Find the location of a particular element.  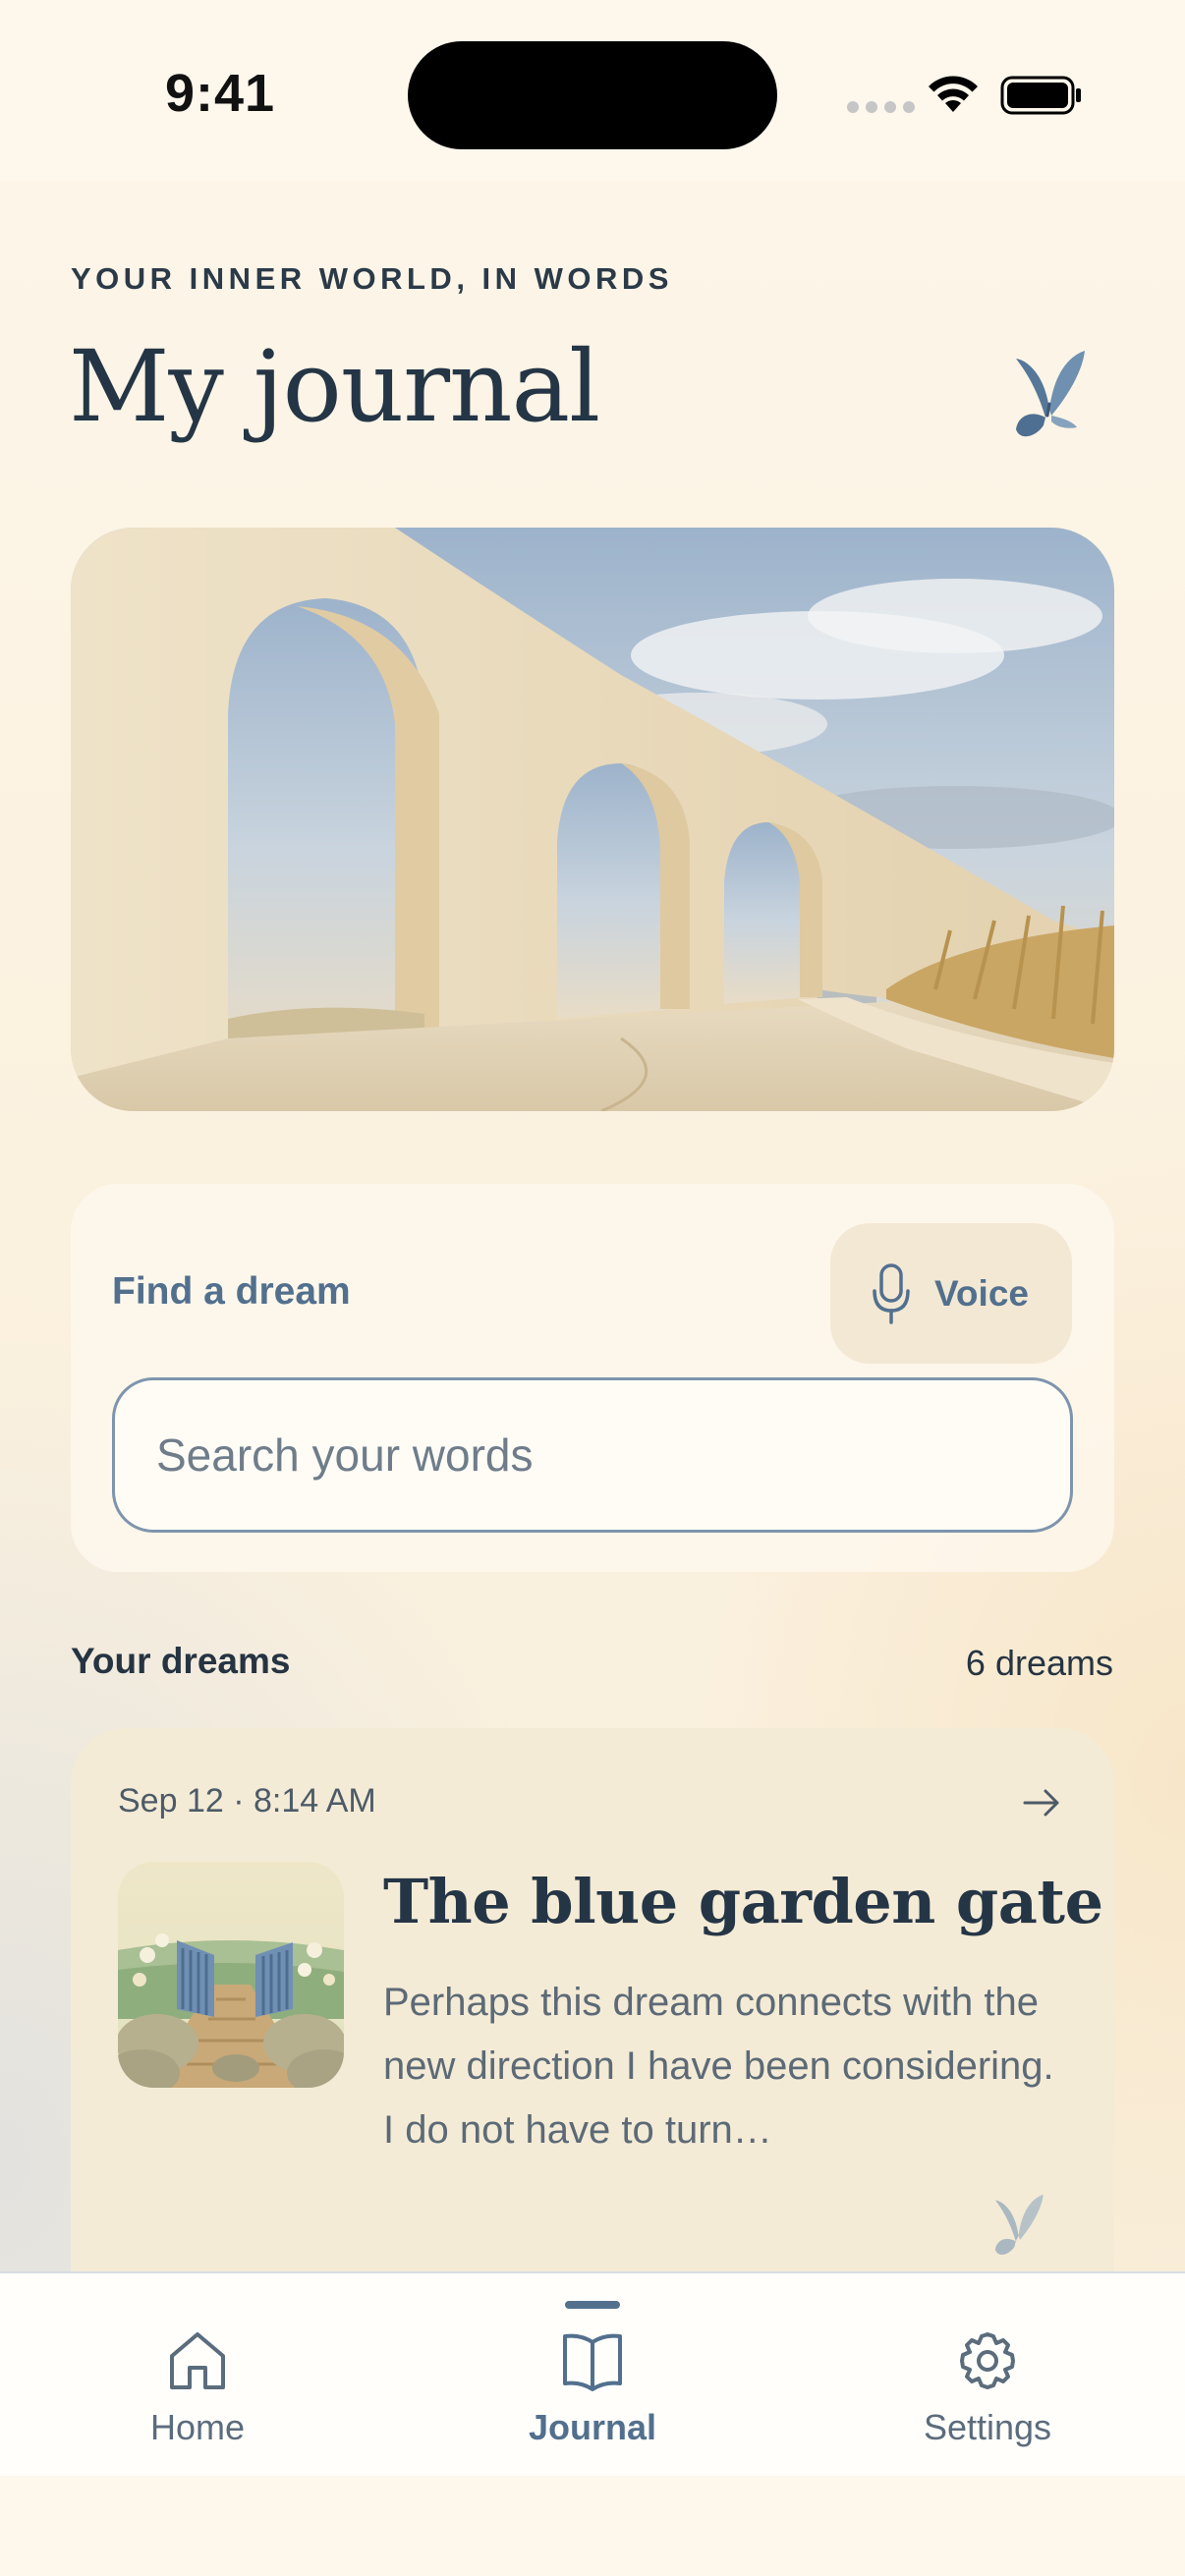

home-indicator-area is located at coordinates (592, 2526).